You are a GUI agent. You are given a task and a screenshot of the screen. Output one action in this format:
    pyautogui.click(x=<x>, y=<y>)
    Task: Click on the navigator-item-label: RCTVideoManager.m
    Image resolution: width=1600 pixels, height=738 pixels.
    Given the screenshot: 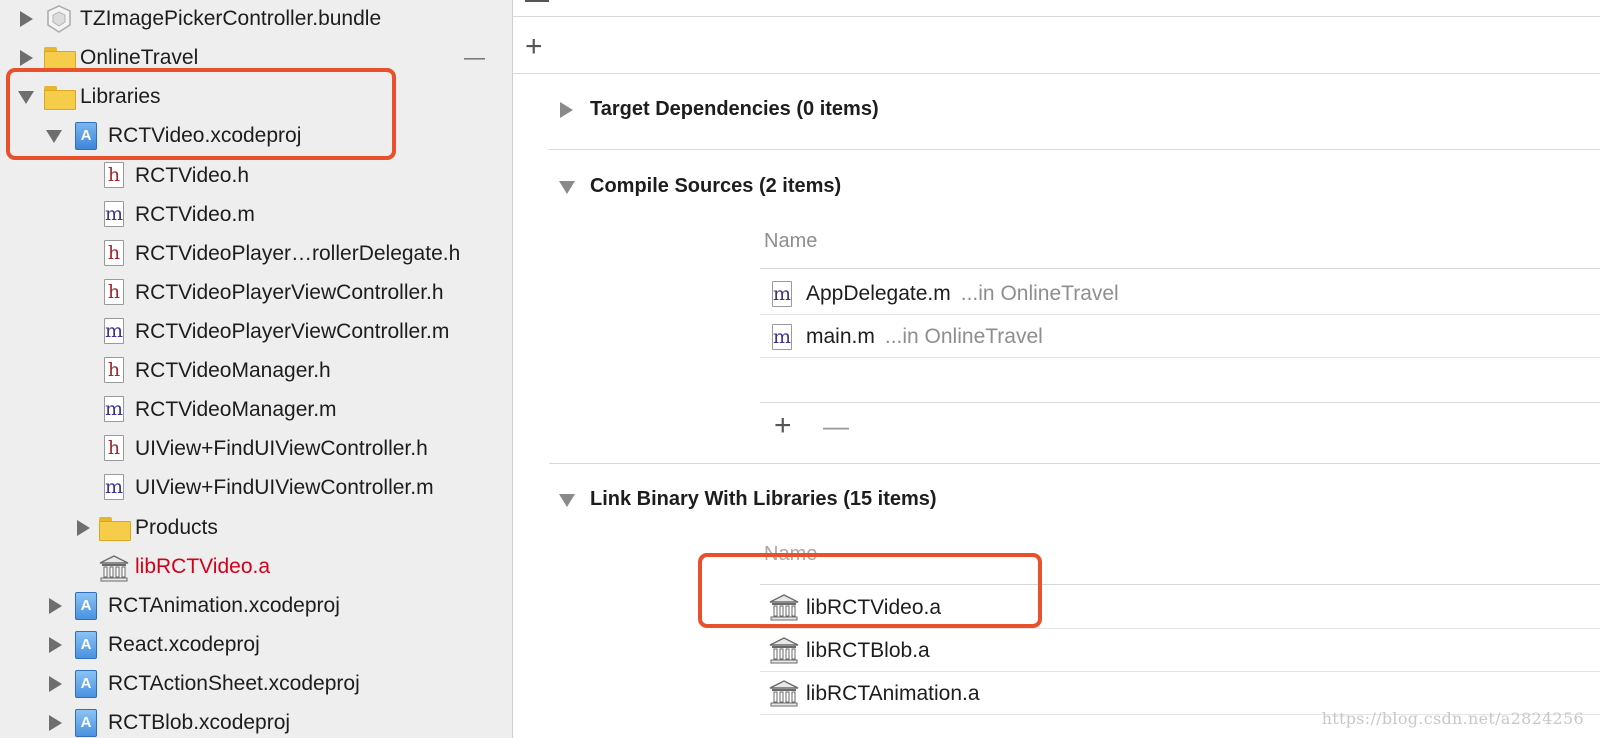 What is the action you would take?
    pyautogui.click(x=236, y=409)
    